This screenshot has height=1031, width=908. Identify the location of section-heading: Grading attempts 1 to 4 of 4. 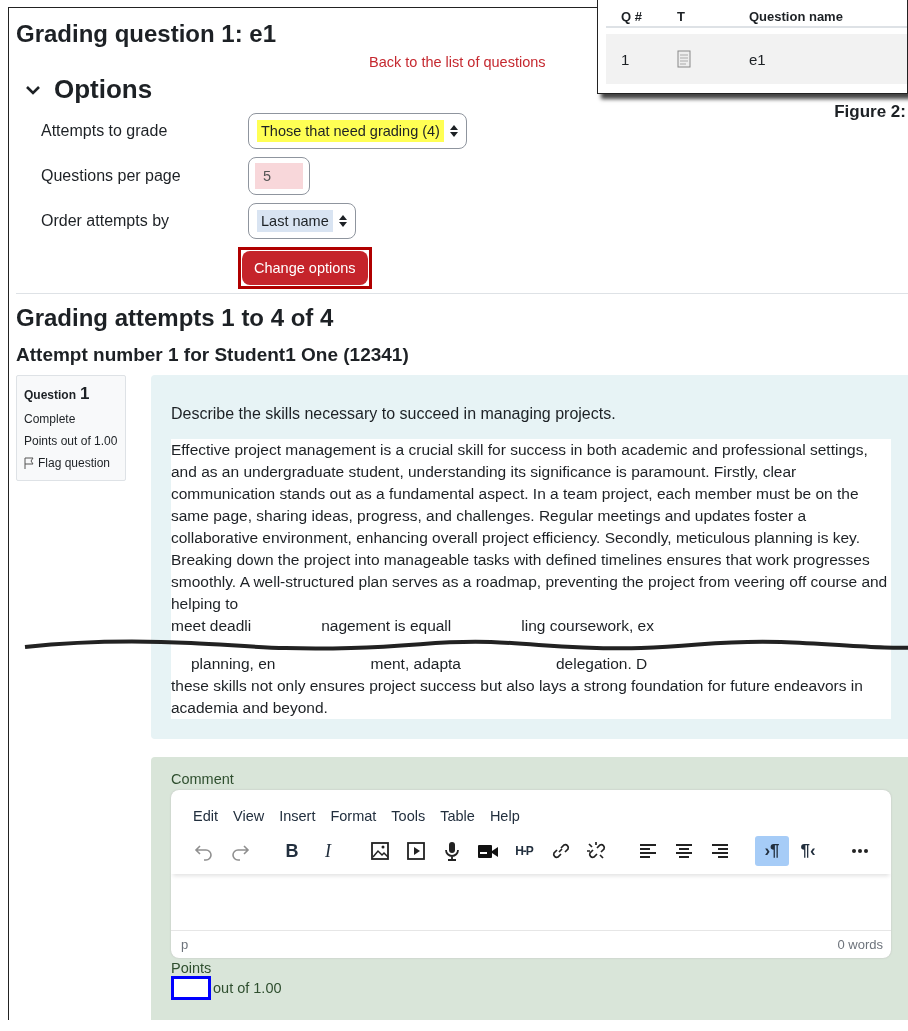
(175, 318).